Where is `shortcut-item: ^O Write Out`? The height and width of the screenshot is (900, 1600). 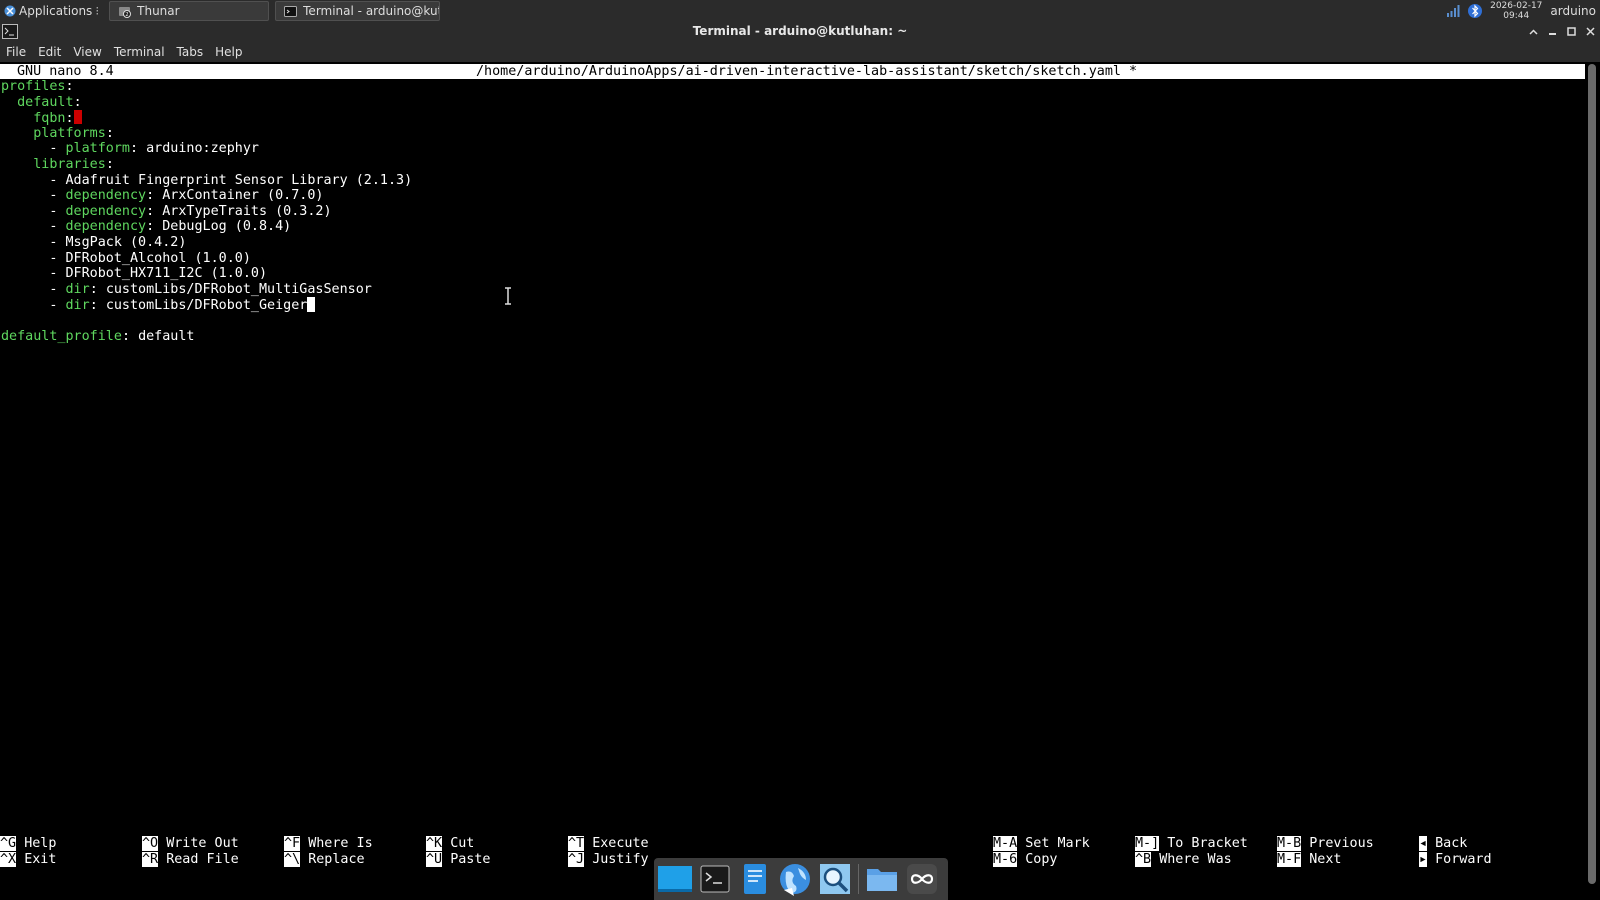
shortcut-item: ^O Write Out is located at coordinates (190, 844).